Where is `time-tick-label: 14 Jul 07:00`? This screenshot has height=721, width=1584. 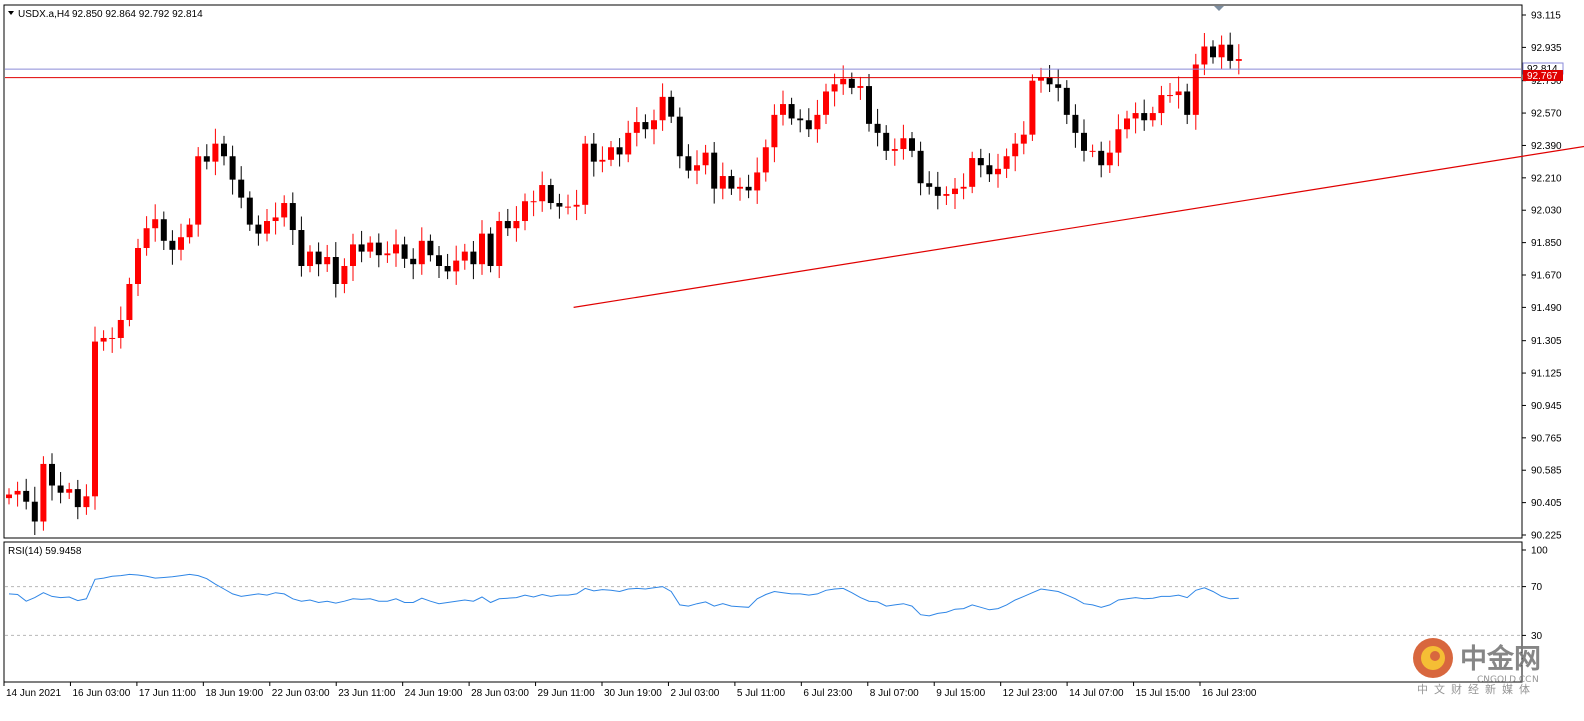
time-tick-label: 14 Jul 07:00 is located at coordinates (1096, 693).